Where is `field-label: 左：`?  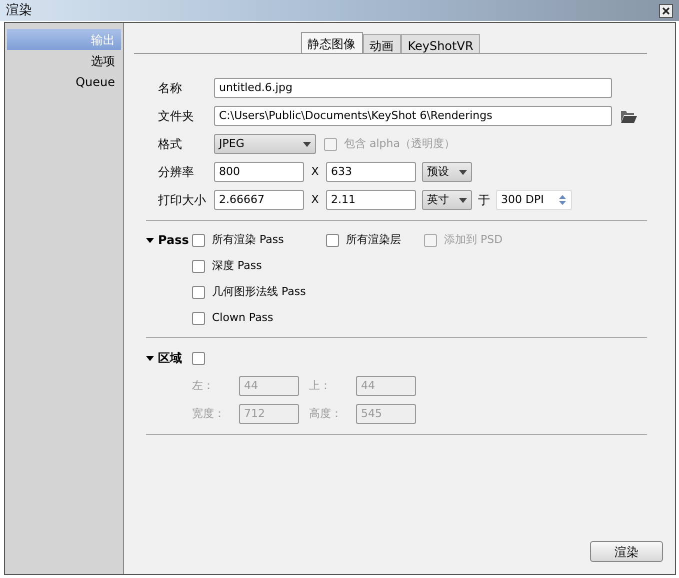 field-label: 左： is located at coordinates (203, 386).